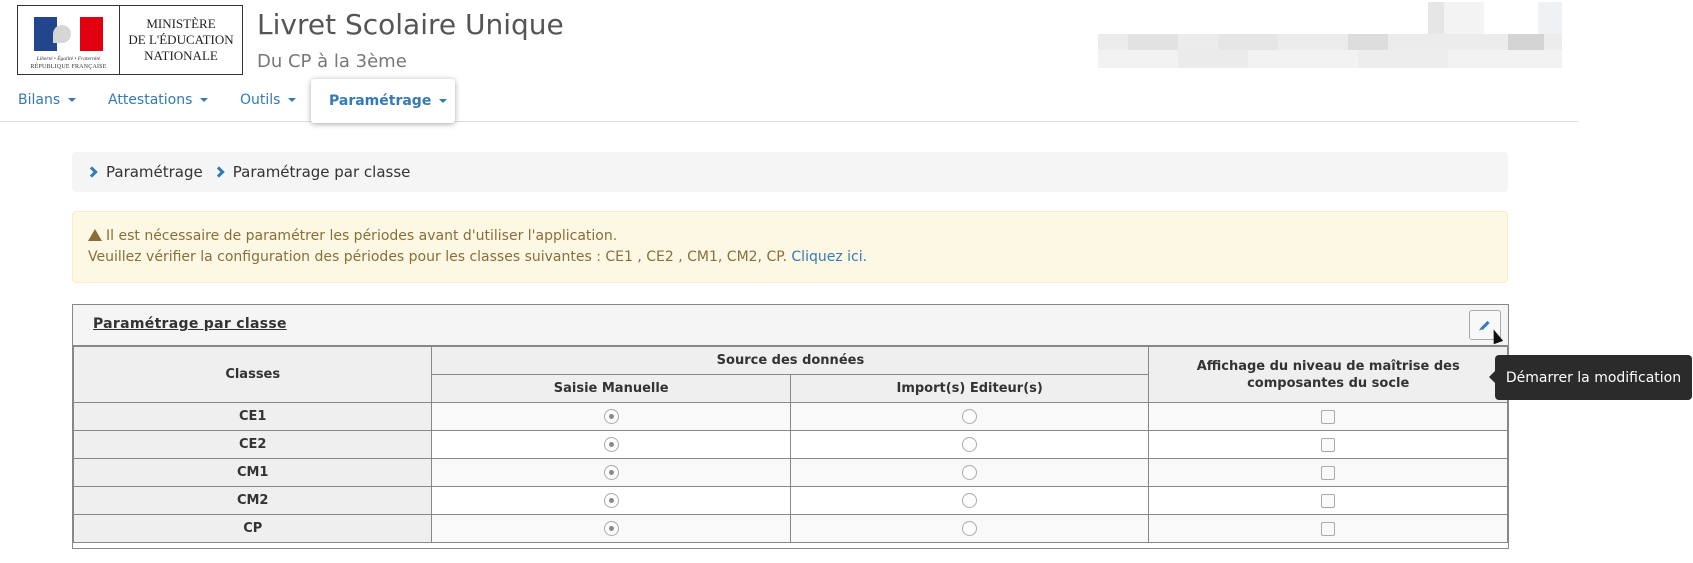 Image resolution: width=1693 pixels, height=563 pixels. What do you see at coordinates (321, 172) in the screenshot?
I see `breadcrumb-label: Paramétrage par classe` at bounding box center [321, 172].